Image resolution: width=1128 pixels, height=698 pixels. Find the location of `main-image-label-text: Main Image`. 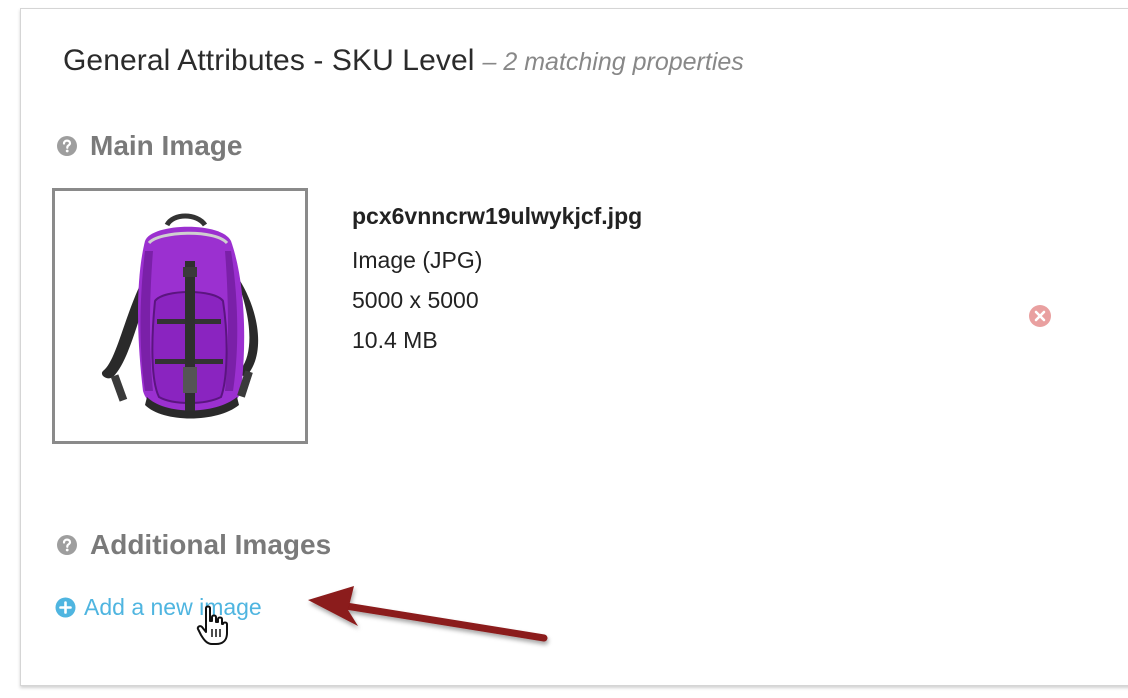

main-image-label-text: Main Image is located at coordinates (166, 145).